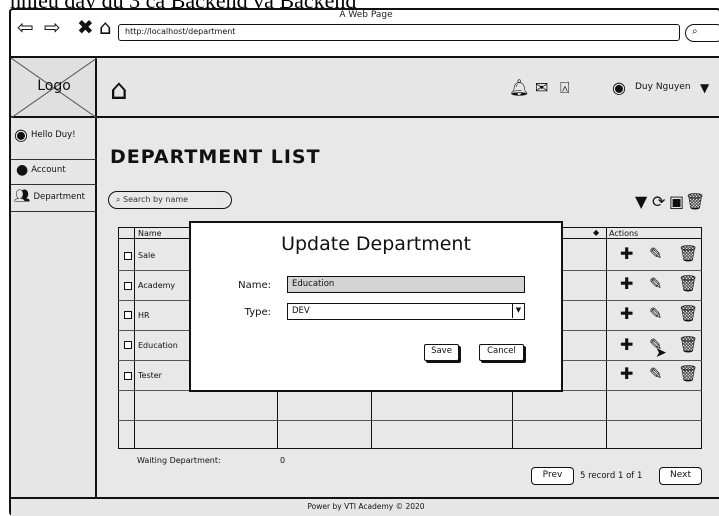 The width and height of the screenshot is (719, 516). Describe the element at coordinates (552, 476) in the screenshot. I see `prev-button: Prev` at that location.